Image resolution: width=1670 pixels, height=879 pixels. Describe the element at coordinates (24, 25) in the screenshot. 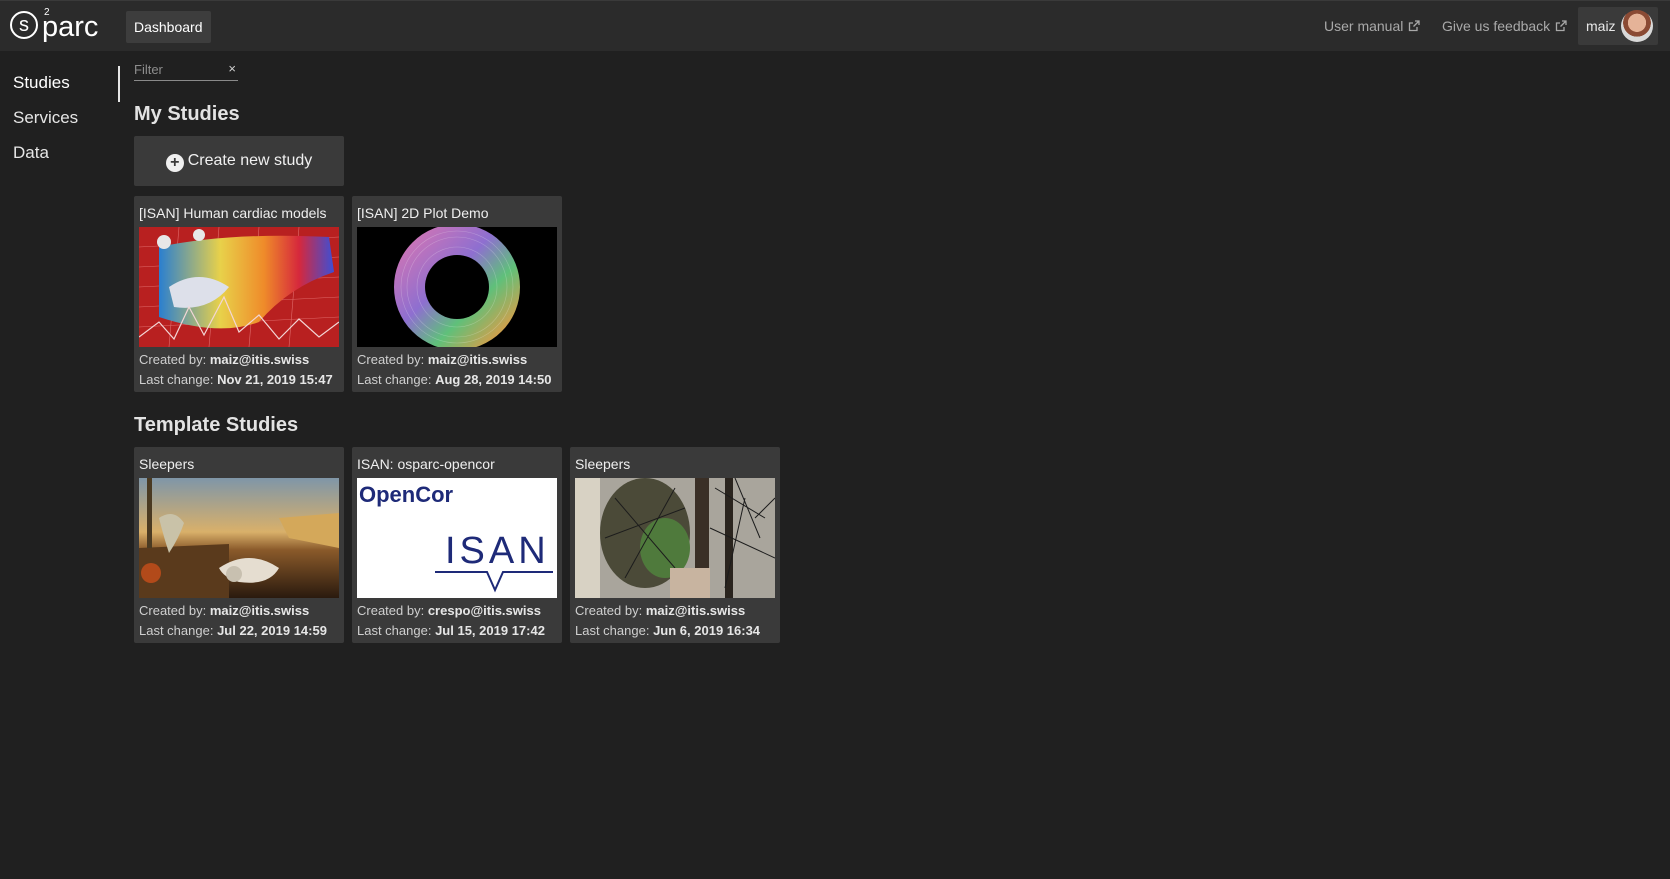

I see `logo-circle: s` at that location.